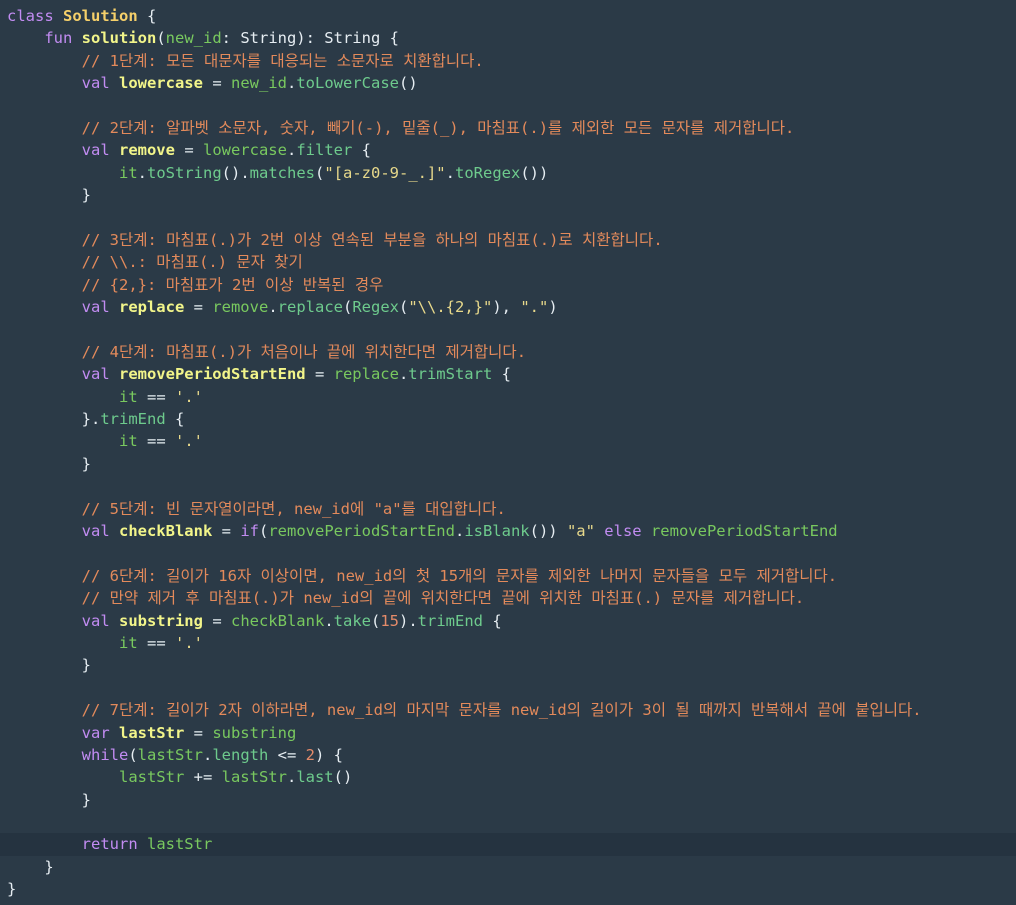 Image resolution: width=1016 pixels, height=905 pixels. Describe the element at coordinates (100, 16) in the screenshot. I see `code-token: Solution` at that location.